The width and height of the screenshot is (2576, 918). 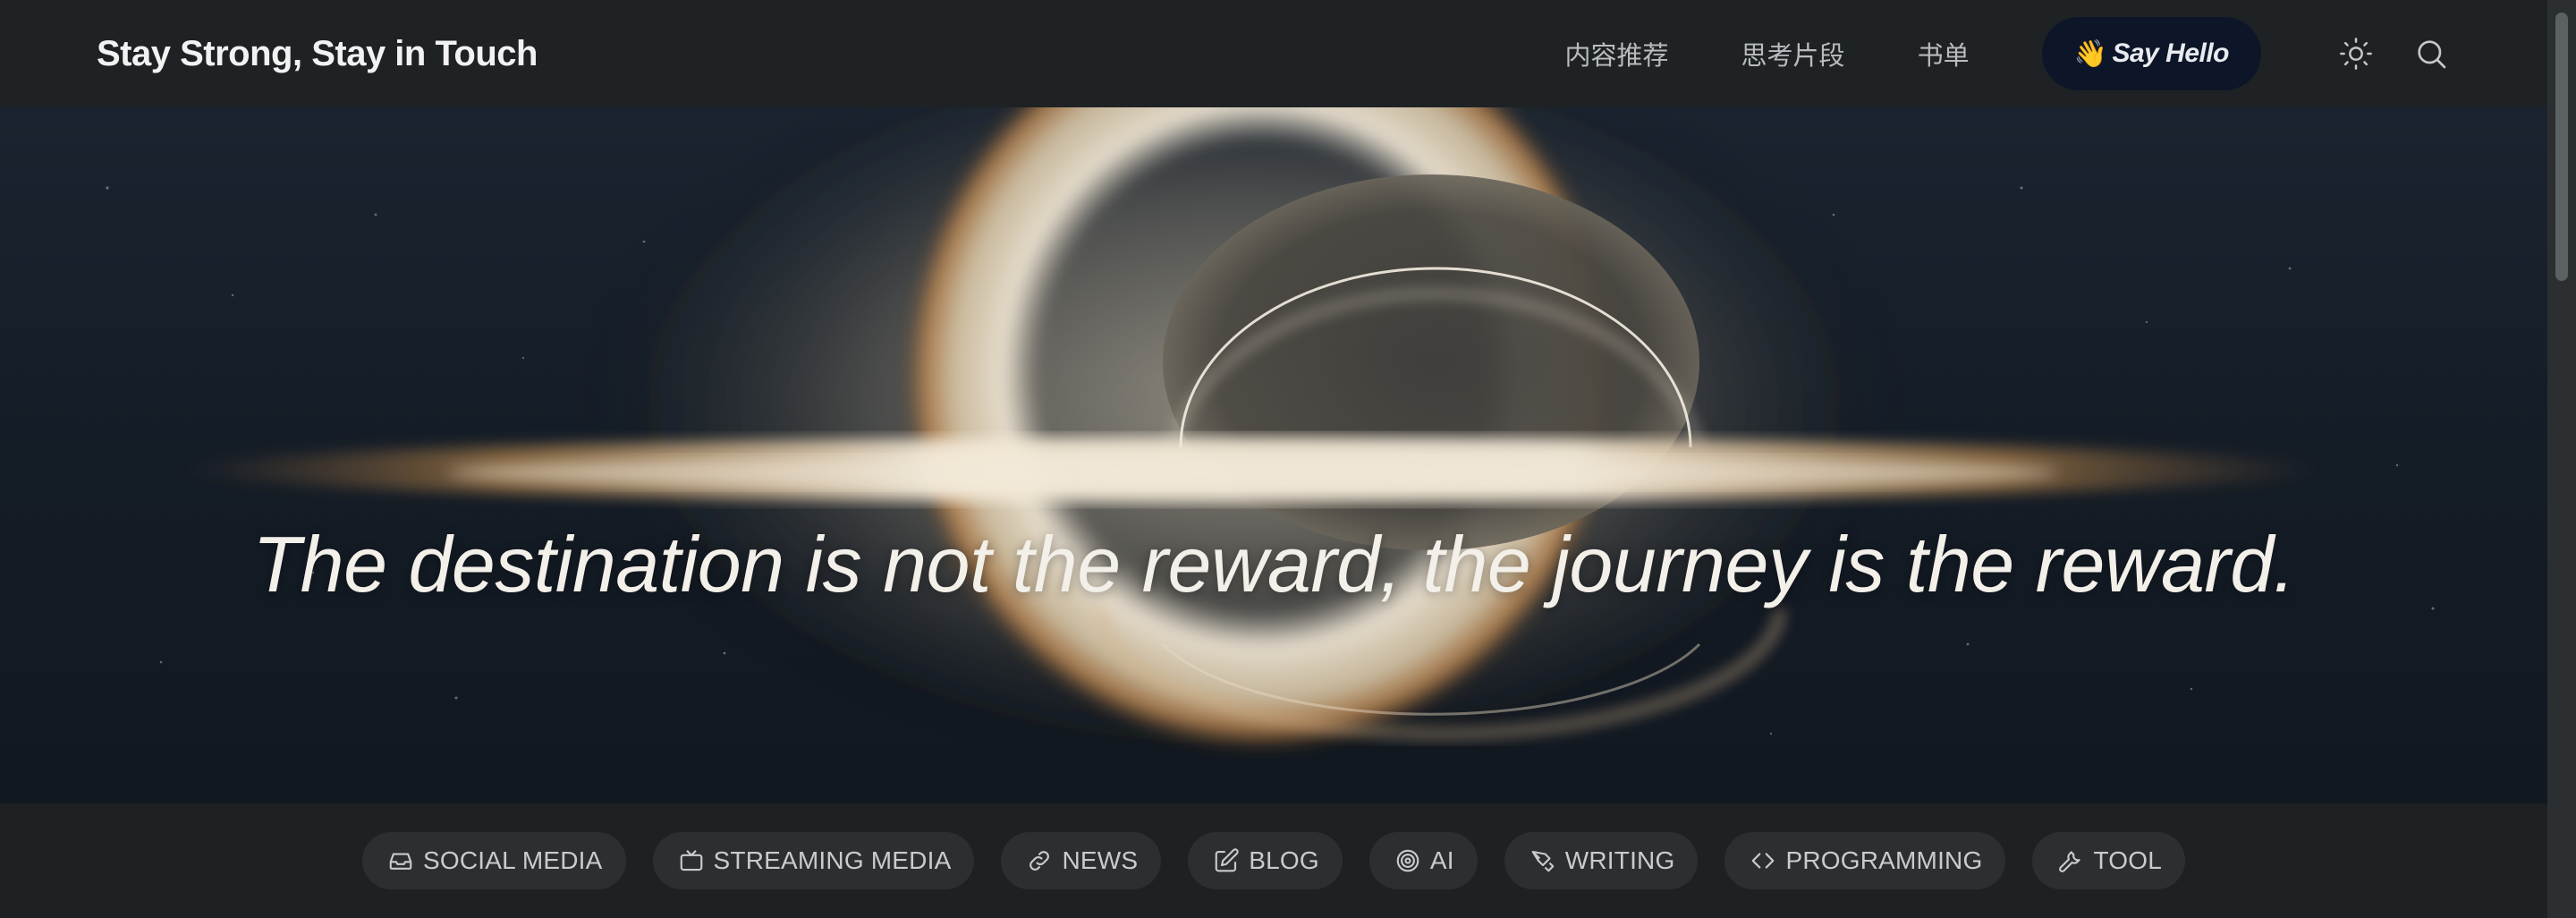 What do you see at coordinates (1763, 861) in the screenshot?
I see `code-icon` at bounding box center [1763, 861].